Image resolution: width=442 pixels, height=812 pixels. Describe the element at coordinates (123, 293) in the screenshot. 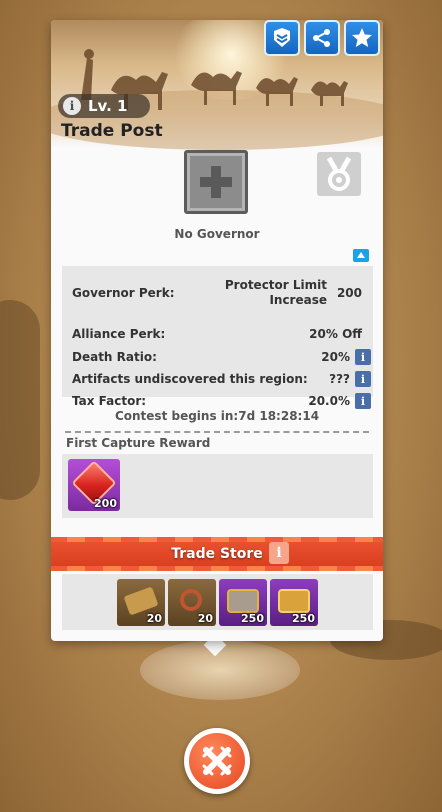

I see `stat-label: Governor Perk:` at that location.